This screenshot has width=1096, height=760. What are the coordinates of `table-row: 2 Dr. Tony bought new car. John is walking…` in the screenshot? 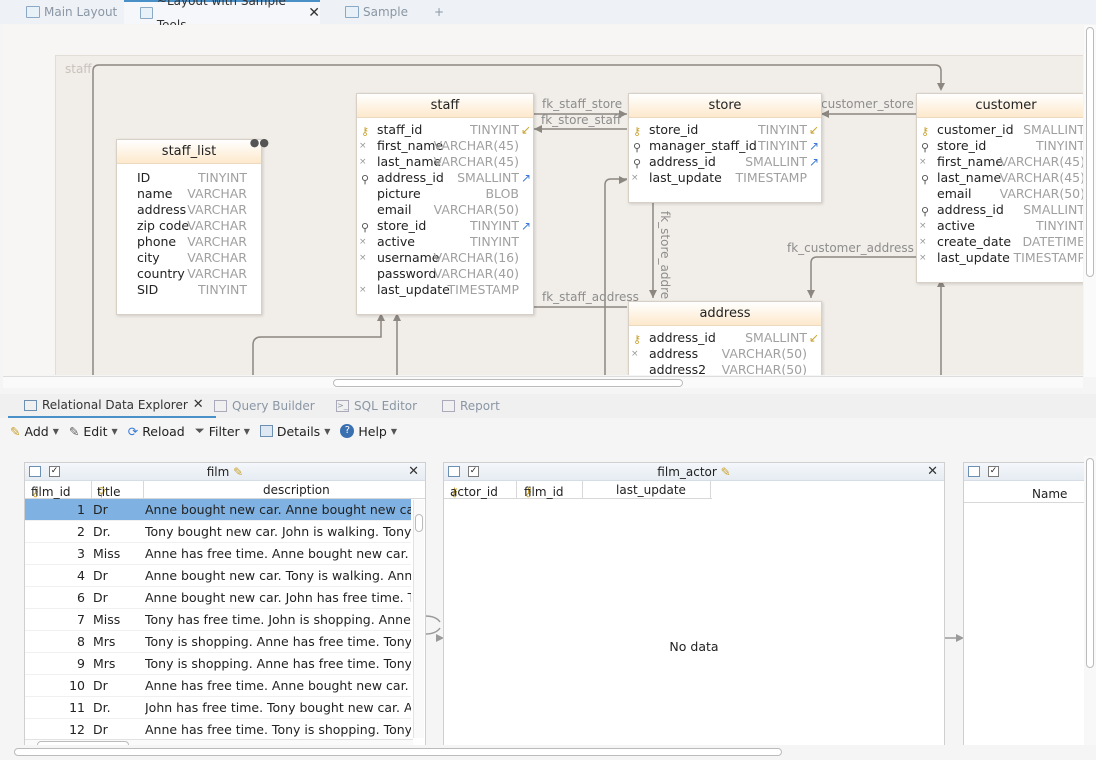 It's located at (218, 532).